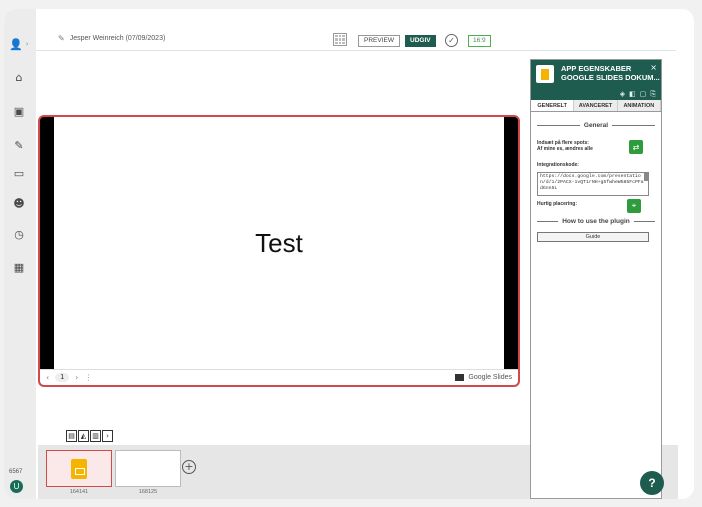 This screenshot has width=702, height=507. I want to click on duplicate-icon: ◧, so click(632, 94).